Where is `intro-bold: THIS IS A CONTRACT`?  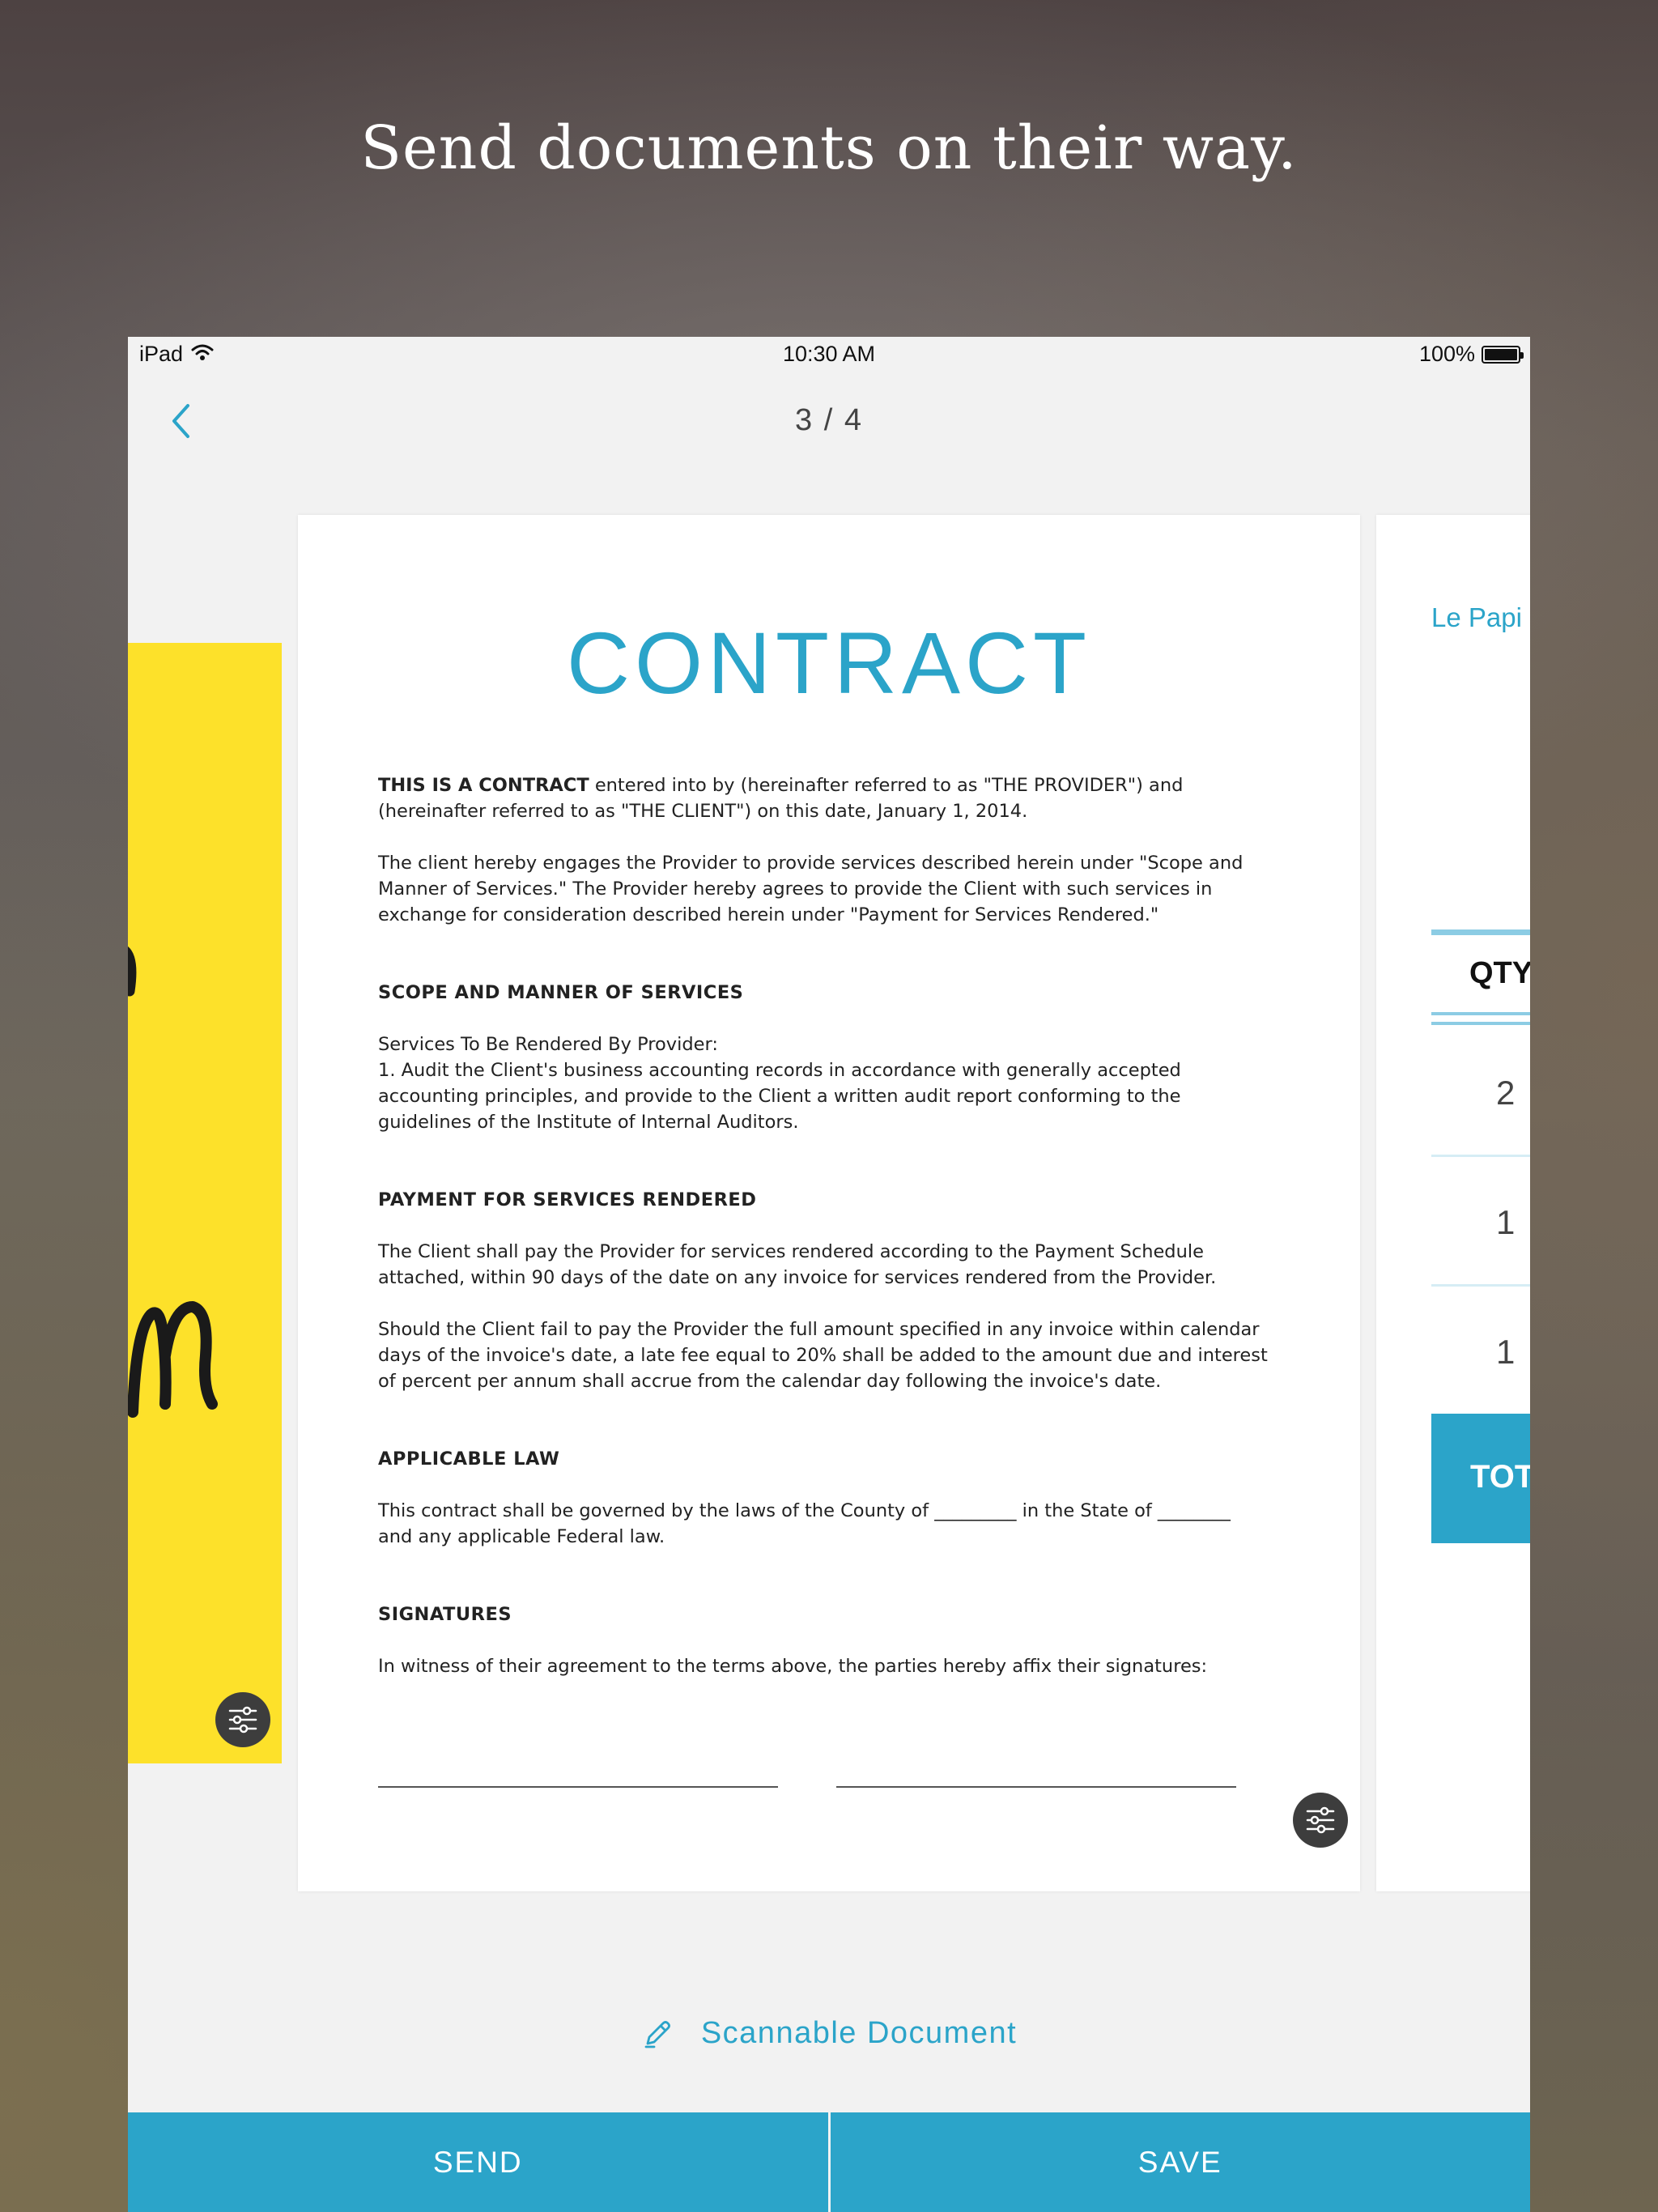
intro-bold: THIS IS A CONTRACT is located at coordinates (483, 786).